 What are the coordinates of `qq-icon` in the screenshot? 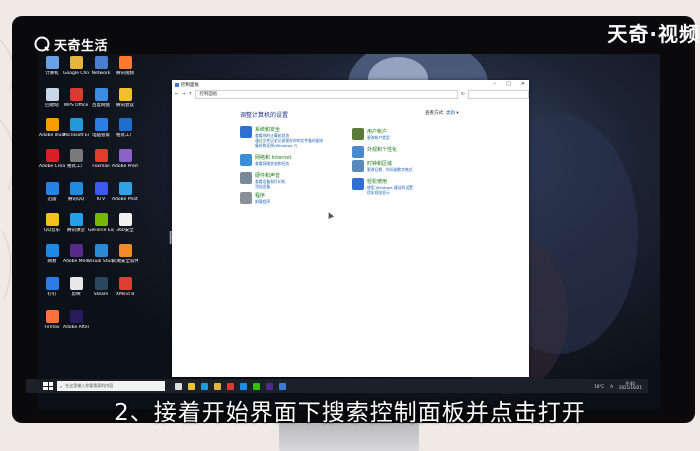 It's located at (243, 386).